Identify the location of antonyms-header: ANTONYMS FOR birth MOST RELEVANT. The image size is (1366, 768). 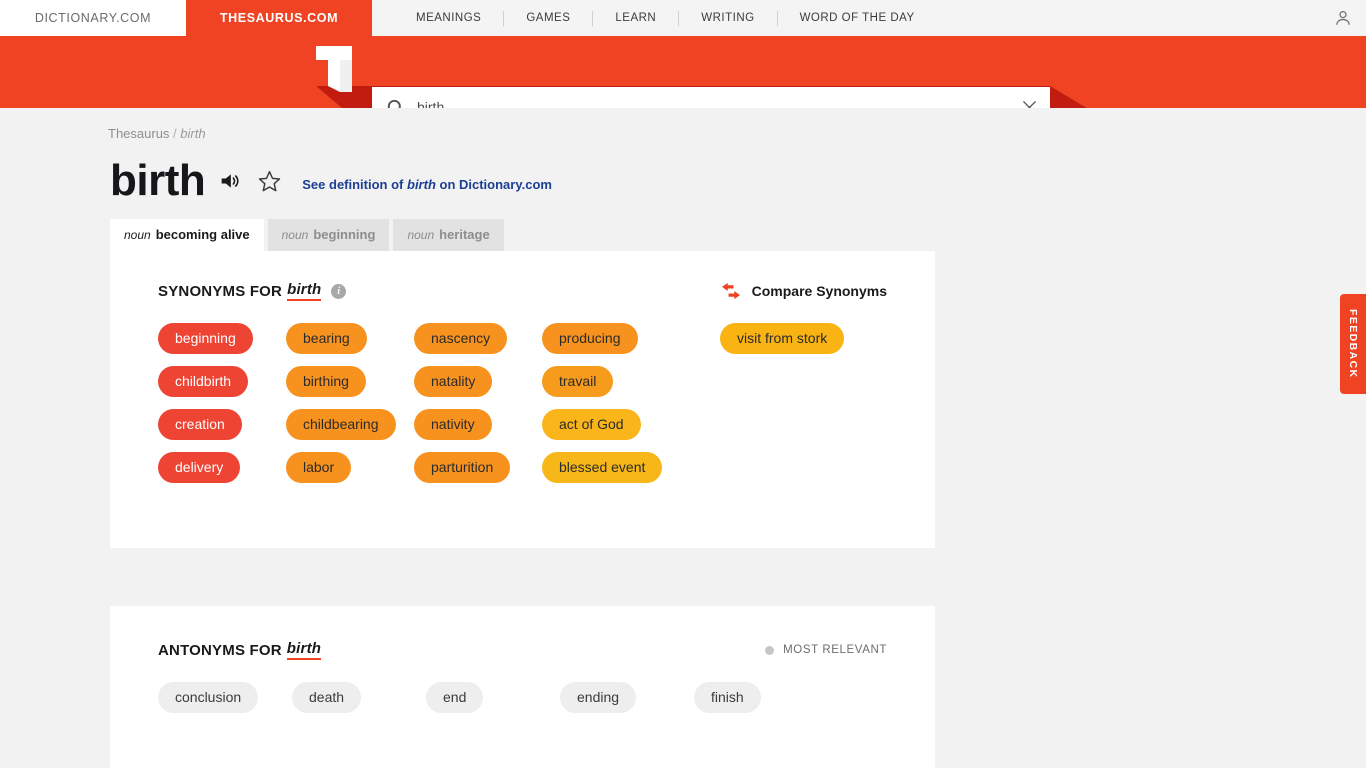
(522, 650).